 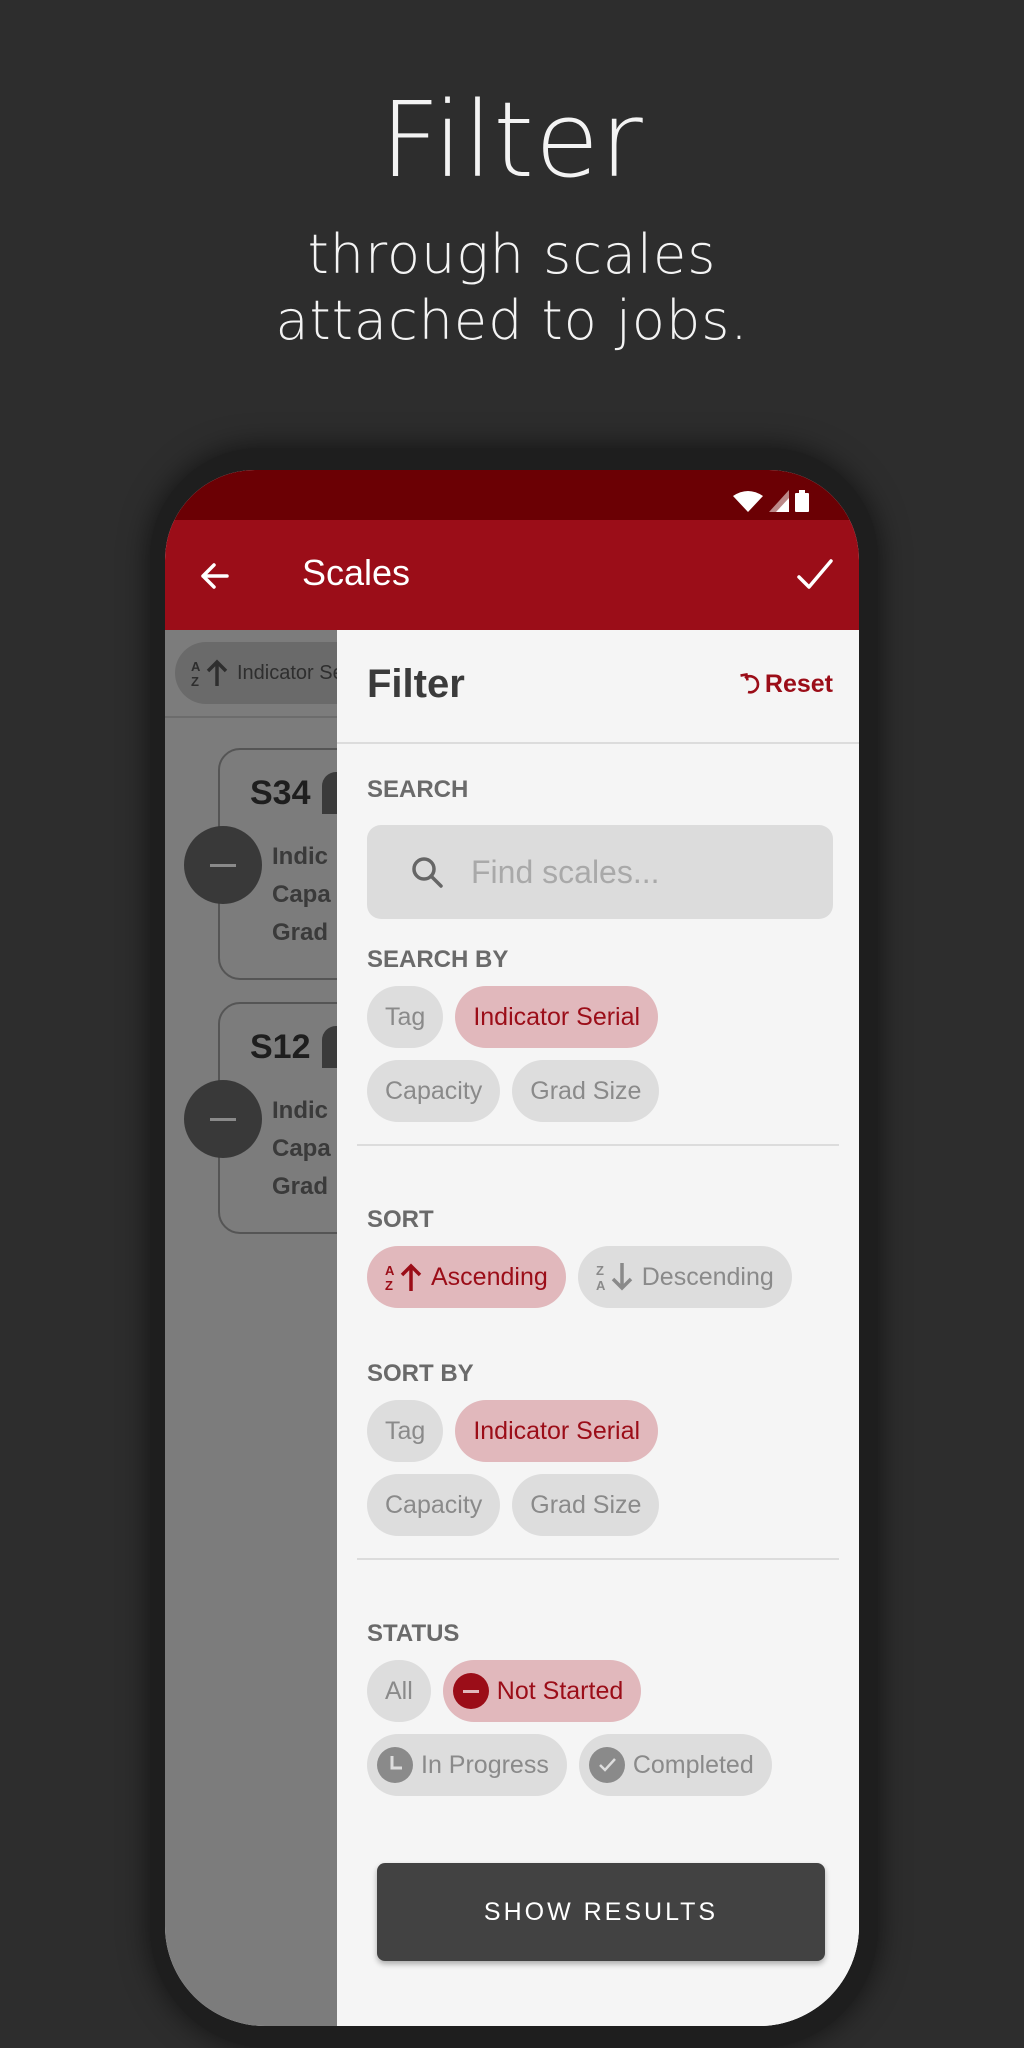 What do you see at coordinates (512, 575) in the screenshot?
I see `app-bar: Scales` at bounding box center [512, 575].